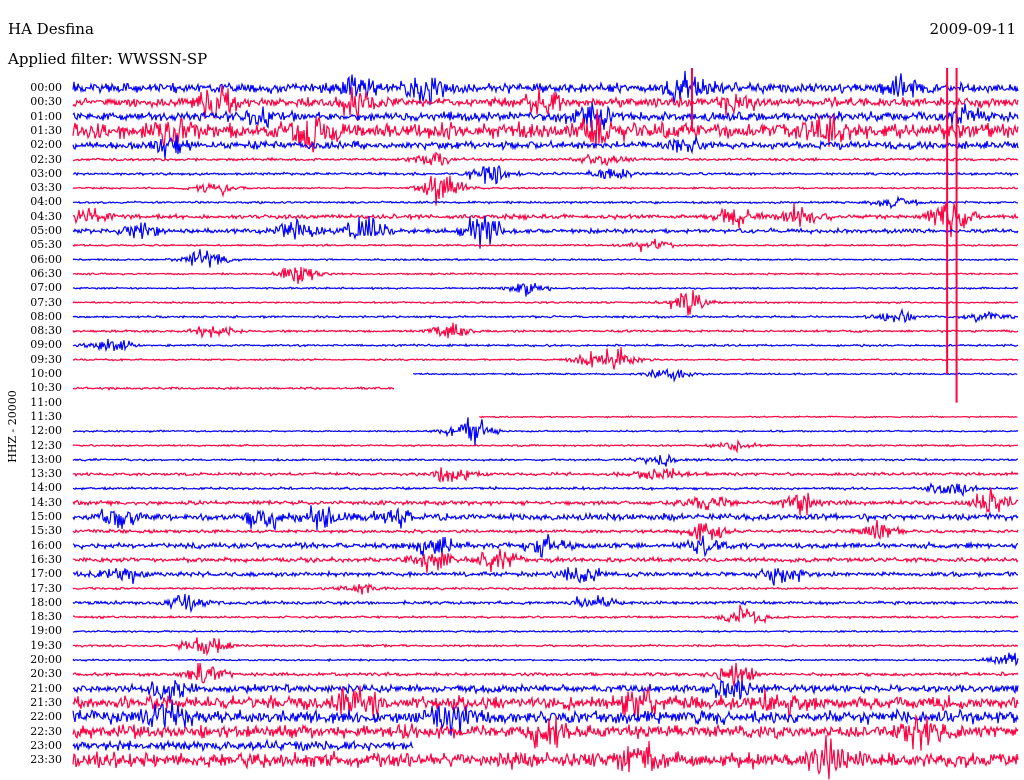 This screenshot has height=780, width=1024. What do you see at coordinates (545, 631) in the screenshot?
I see `trace-row-1900` at bounding box center [545, 631].